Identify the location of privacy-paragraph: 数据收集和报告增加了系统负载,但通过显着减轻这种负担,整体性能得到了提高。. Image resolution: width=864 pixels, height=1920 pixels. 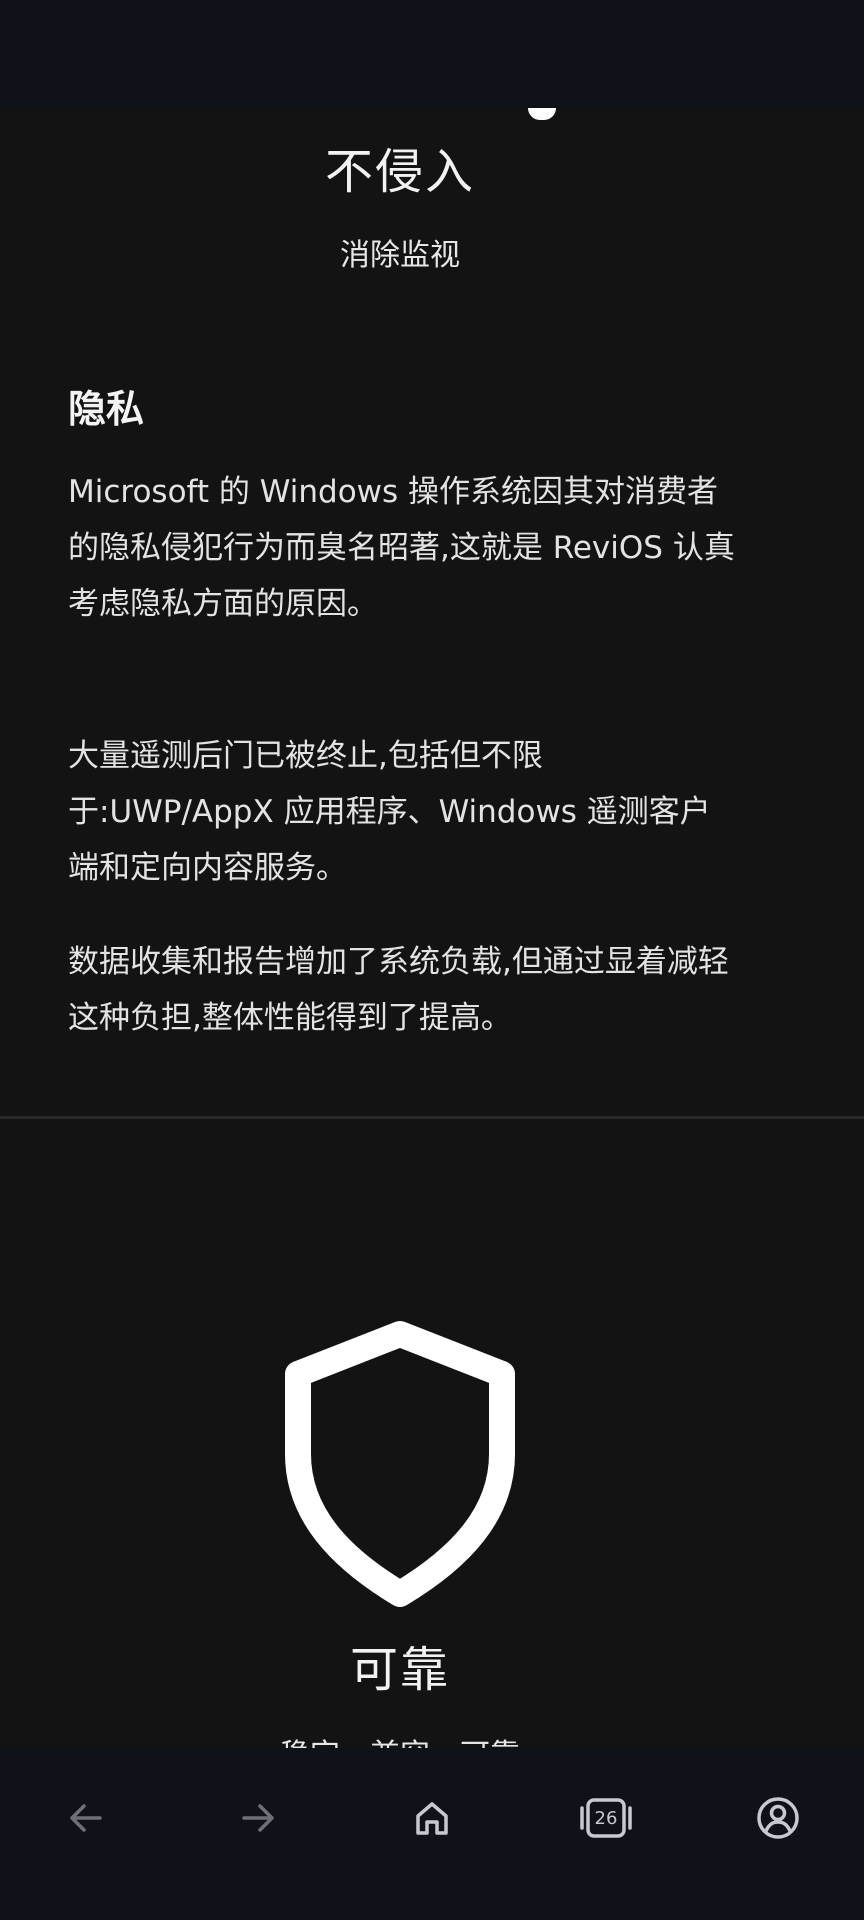
(398, 990).